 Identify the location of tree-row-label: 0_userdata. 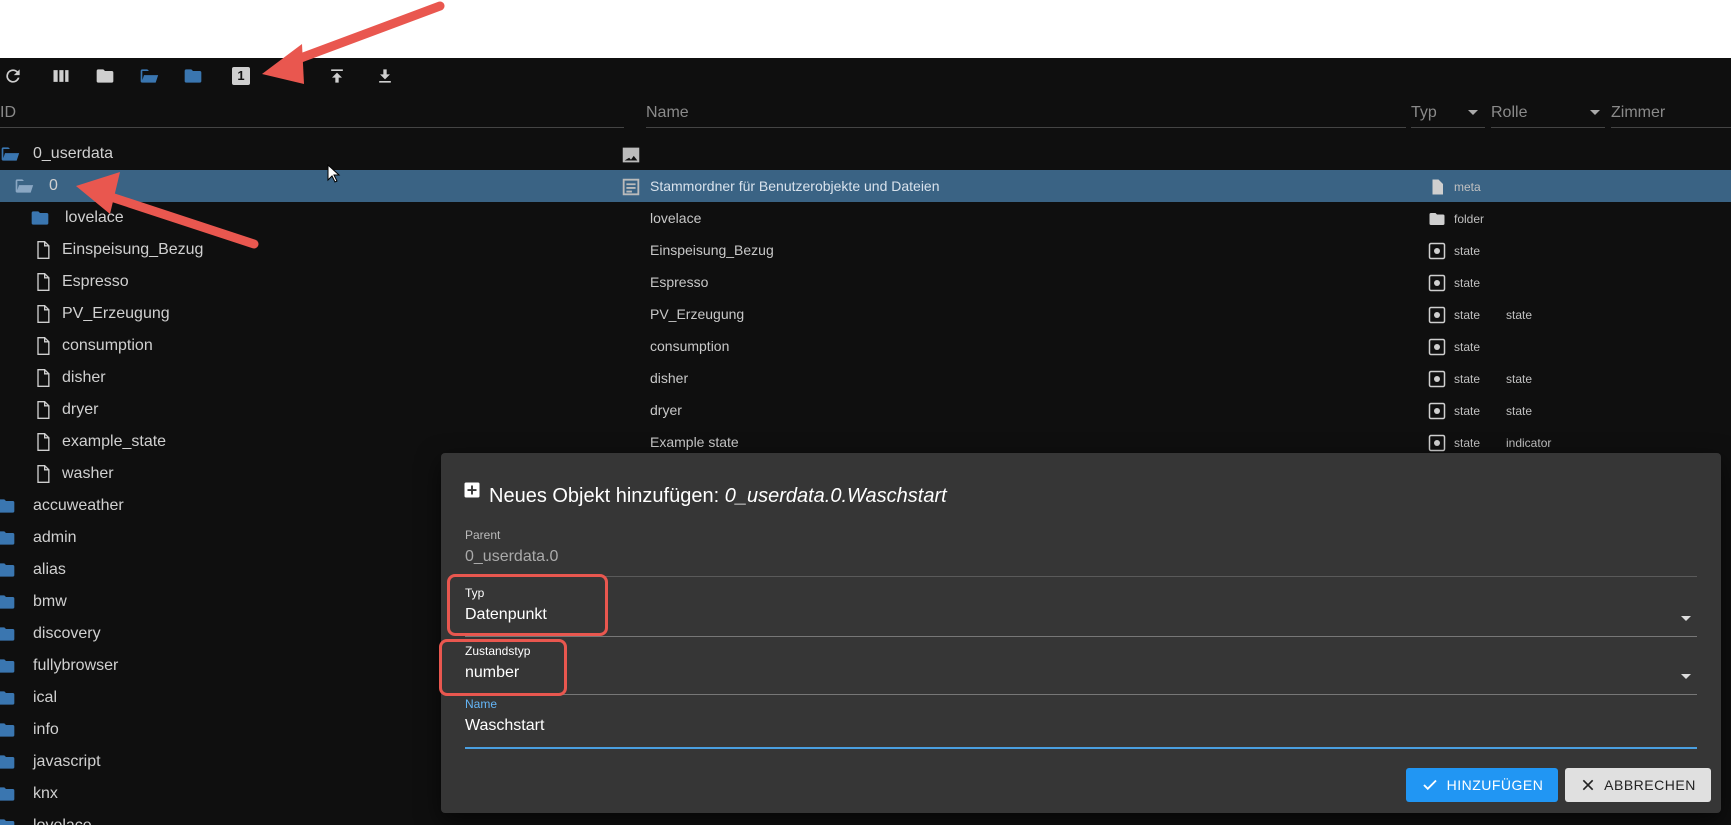
(73, 153).